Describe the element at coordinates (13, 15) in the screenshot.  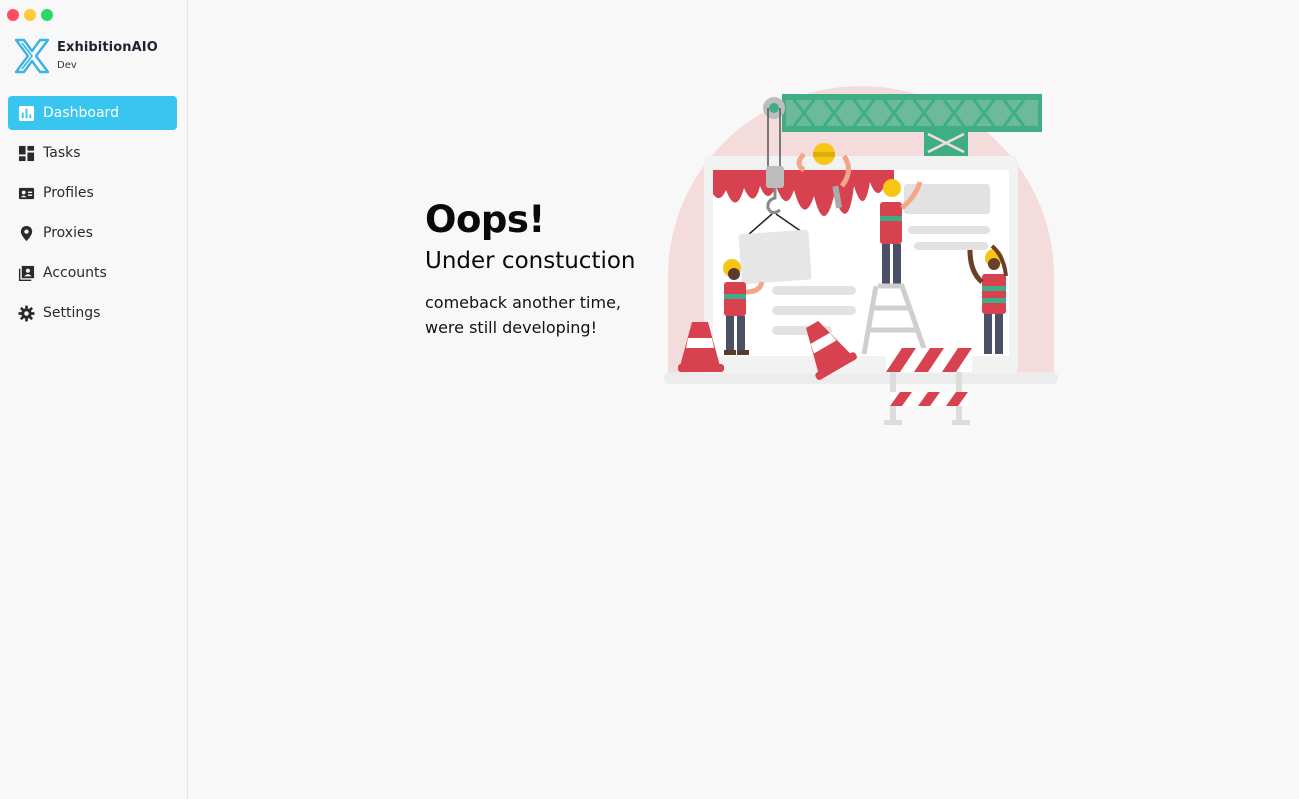
I see `close-window-button` at that location.